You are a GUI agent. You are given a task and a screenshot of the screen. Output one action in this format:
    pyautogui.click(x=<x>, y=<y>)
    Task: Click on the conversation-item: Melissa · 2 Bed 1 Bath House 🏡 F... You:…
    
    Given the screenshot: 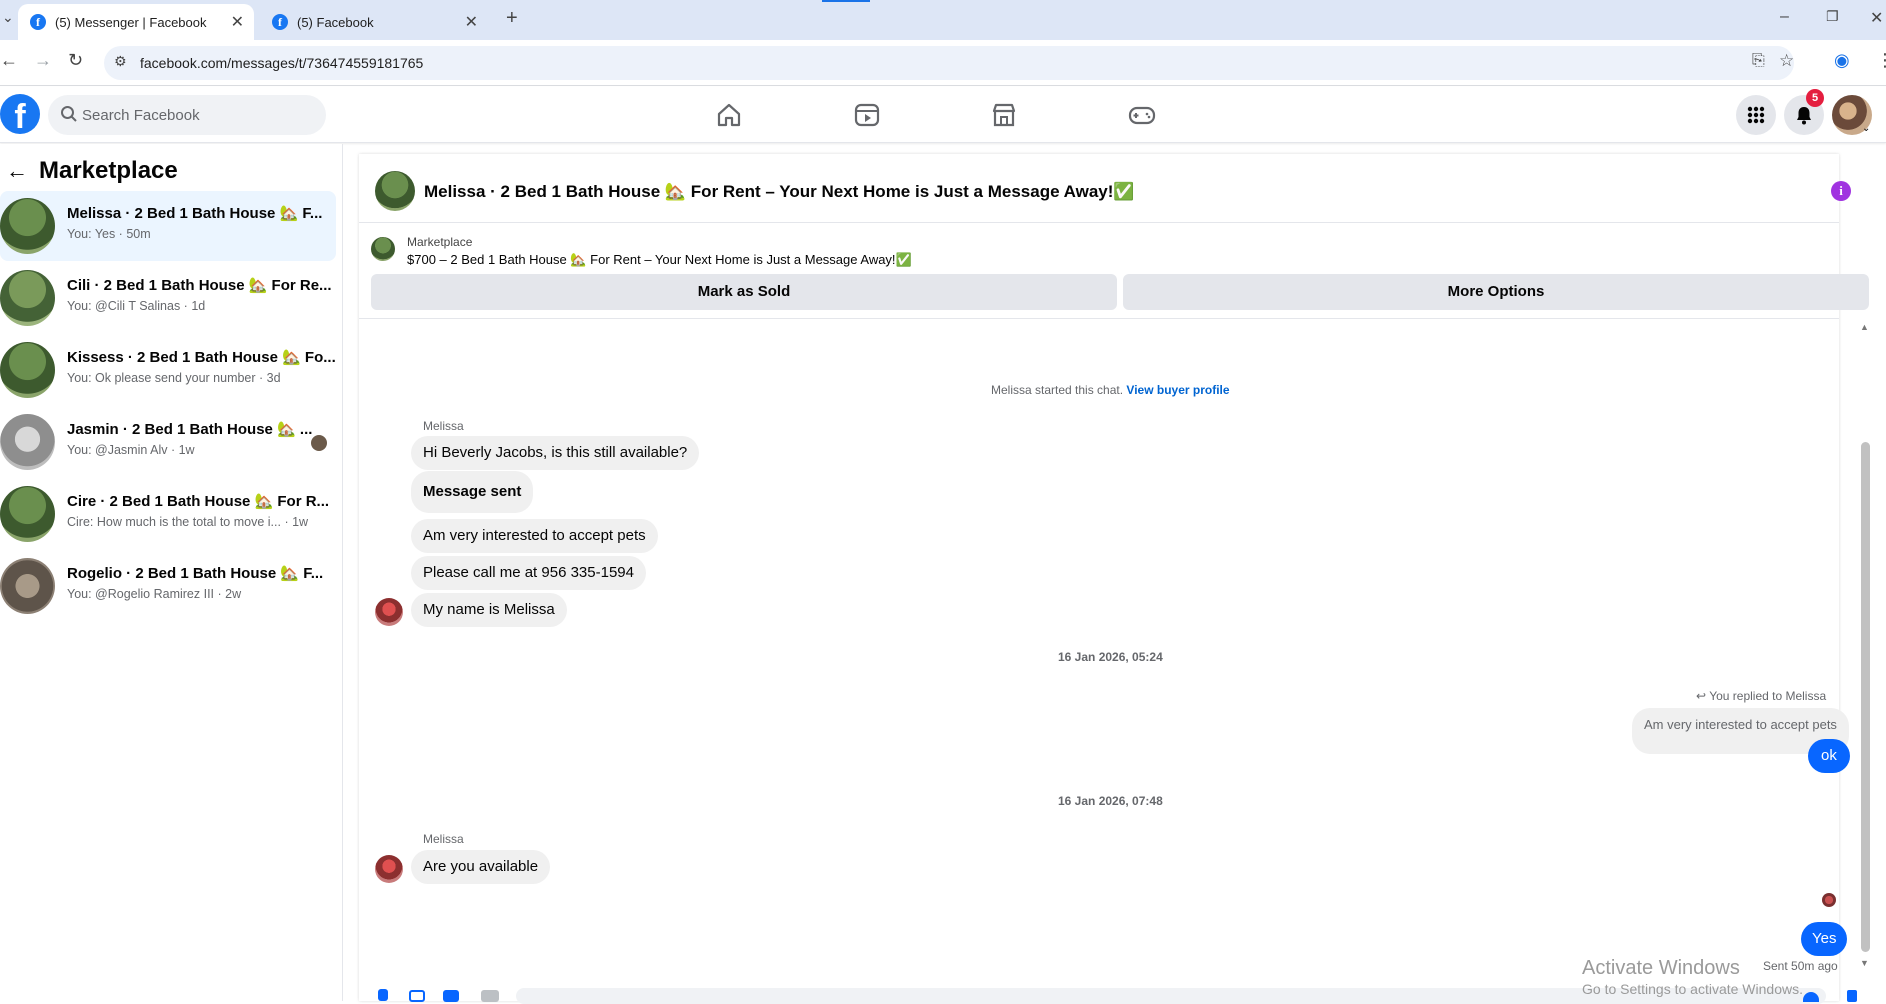 What is the action you would take?
    pyautogui.click(x=168, y=226)
    